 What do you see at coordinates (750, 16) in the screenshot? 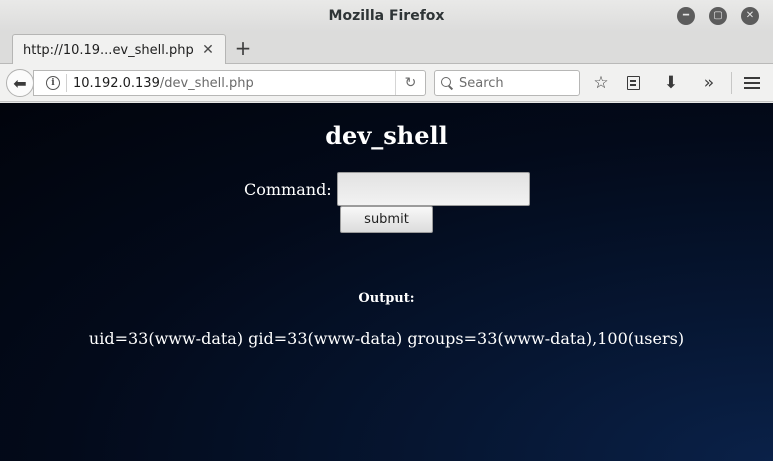
I see `close-icon: ✕` at bounding box center [750, 16].